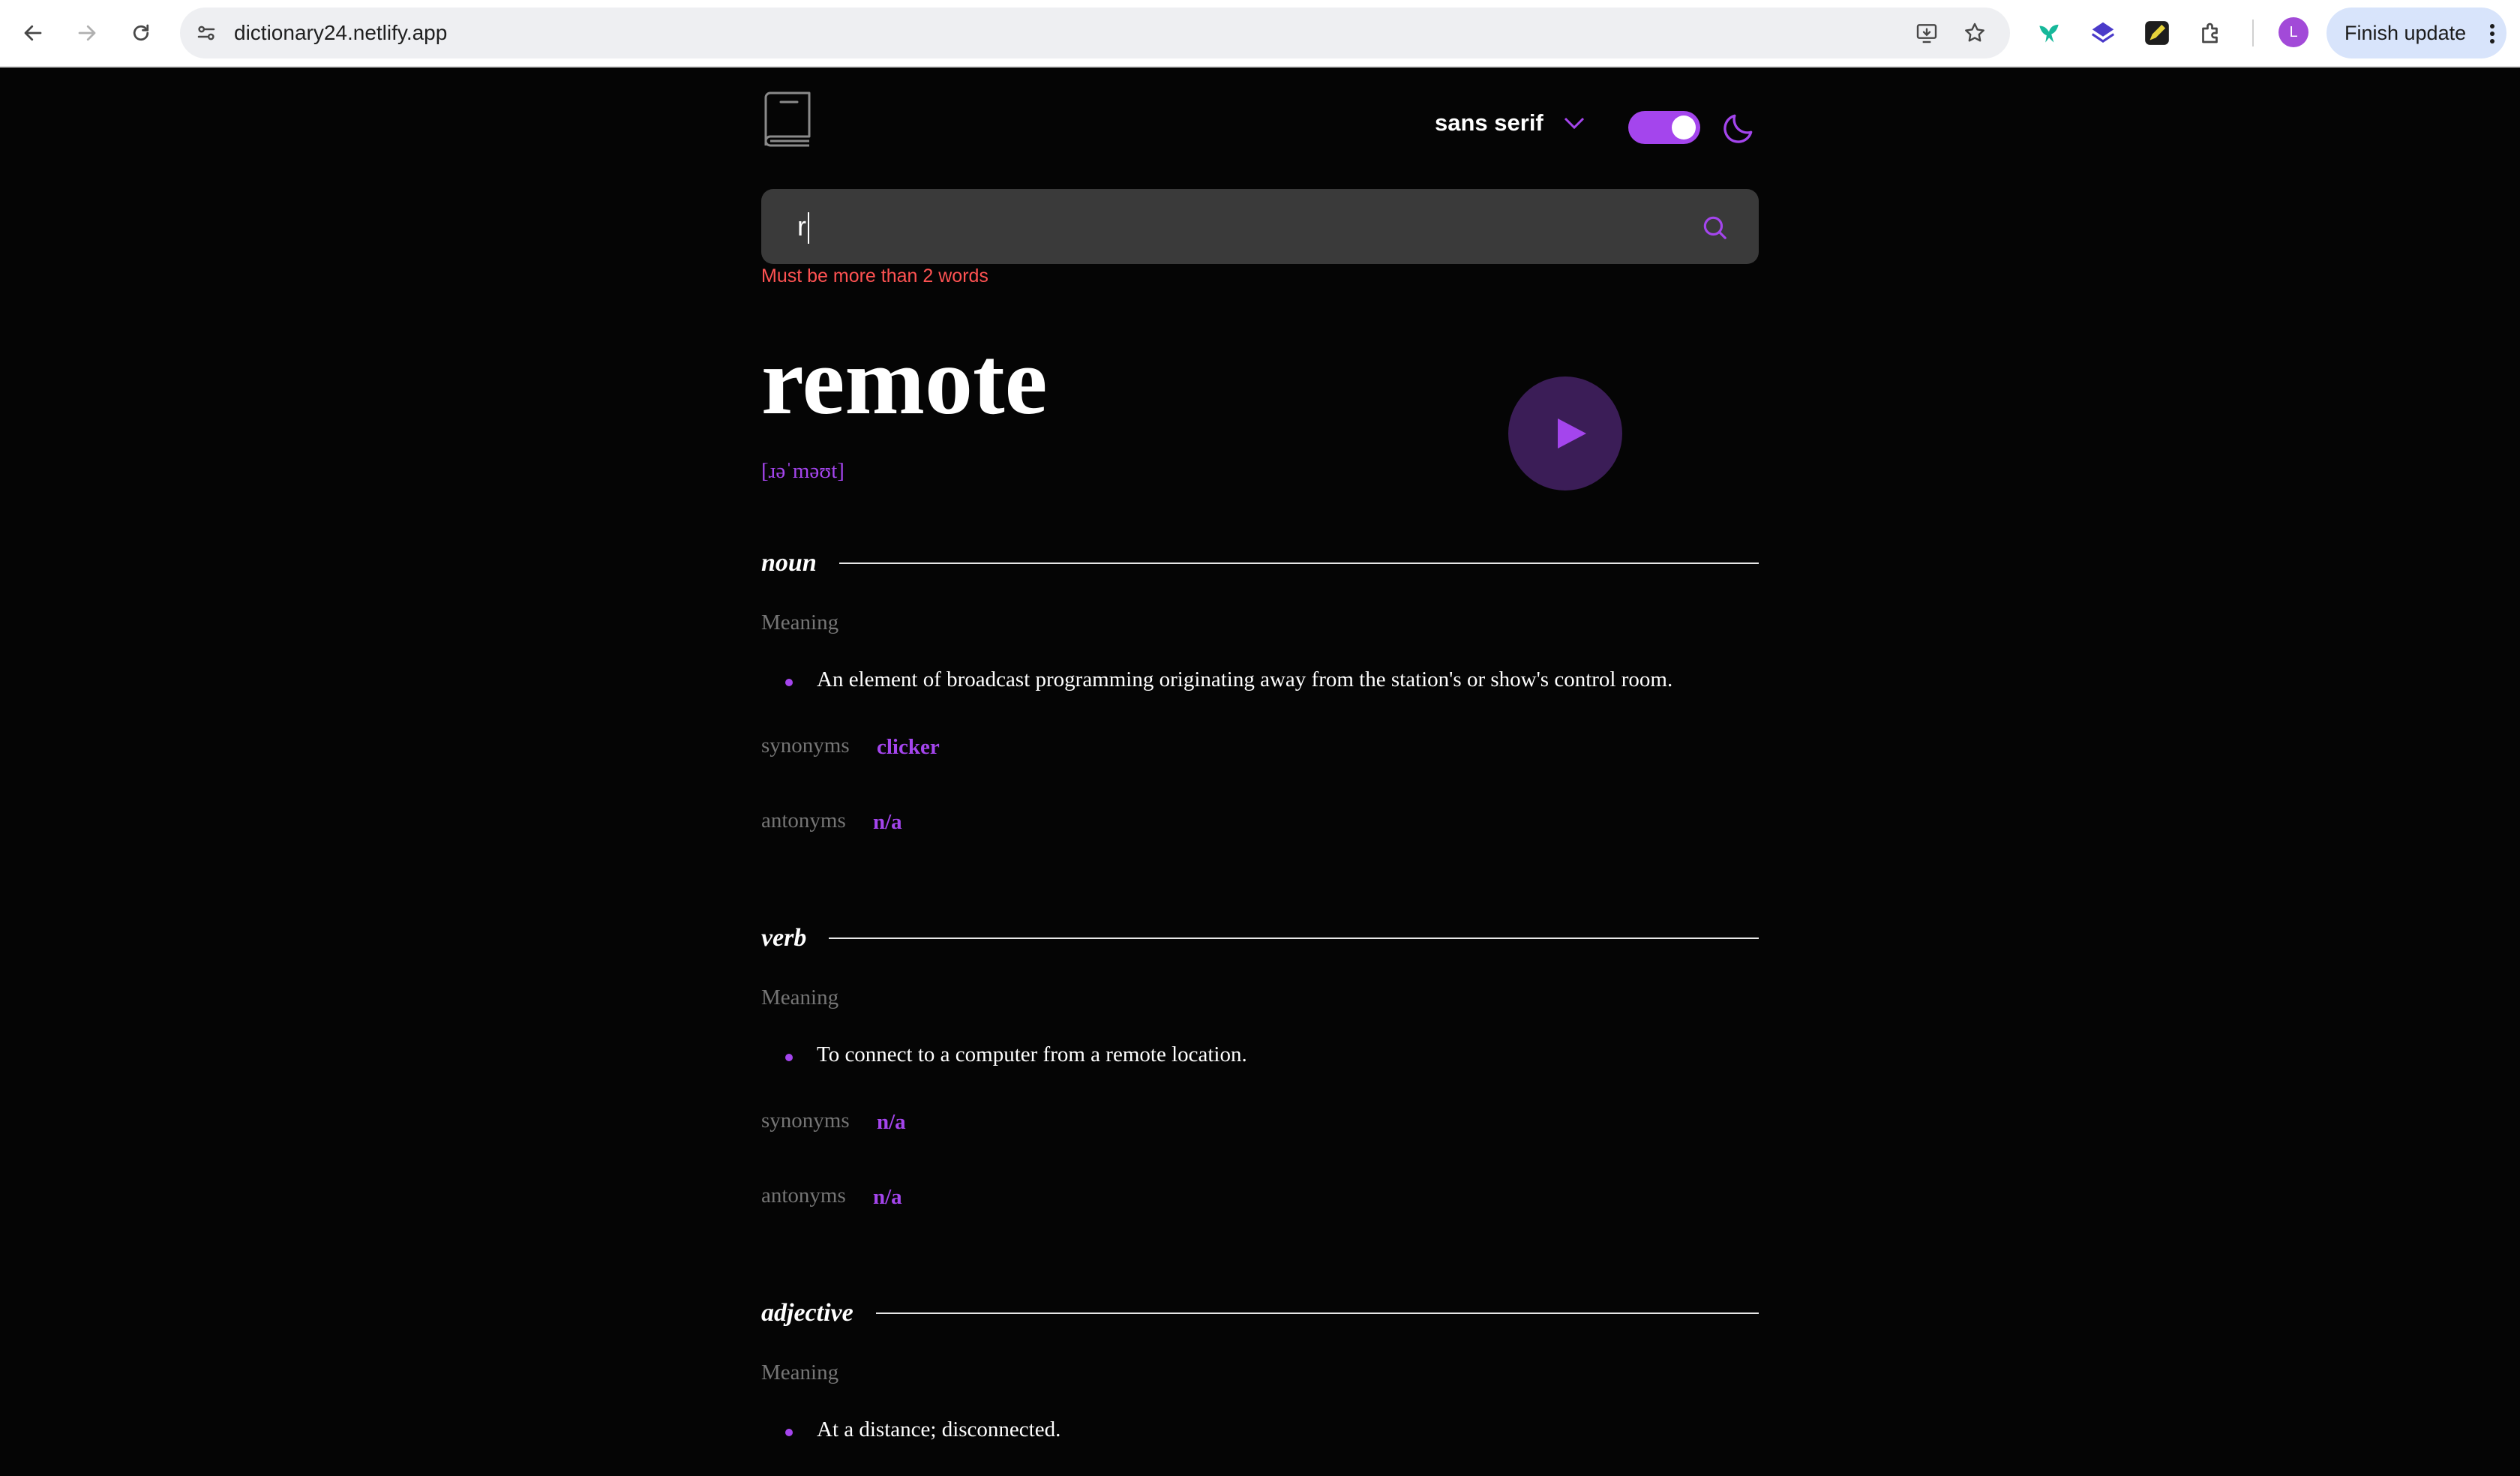  I want to click on site-info-icon, so click(206, 33).